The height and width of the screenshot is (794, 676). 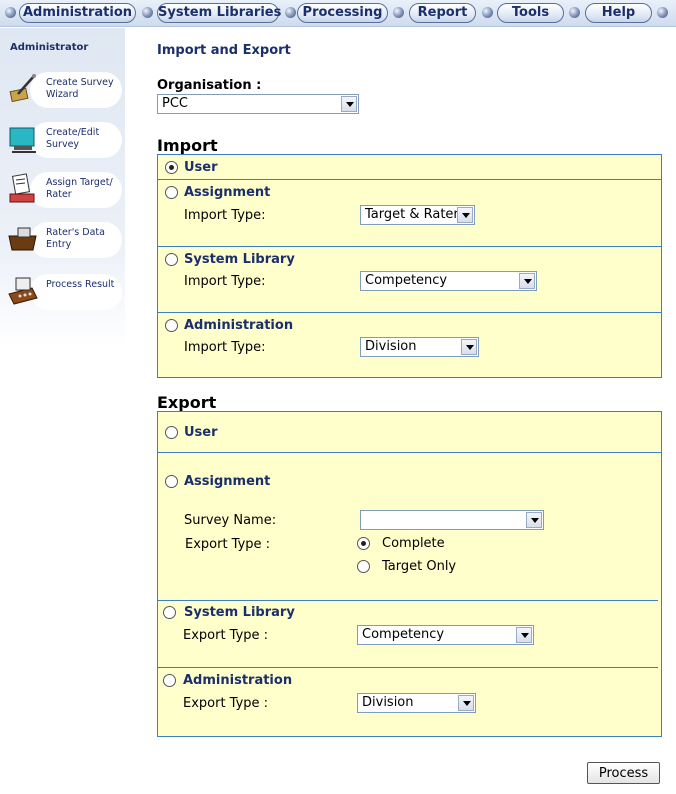 What do you see at coordinates (75, 238) in the screenshot?
I see `sidebar-item-label: Rater's Data Entry` at bounding box center [75, 238].